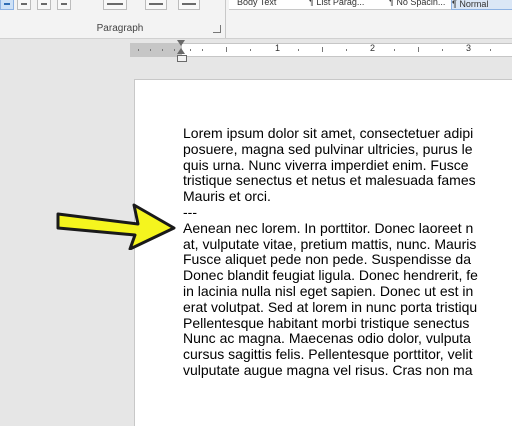 The width and height of the screenshot is (512, 426). I want to click on yellow-arrow-icon, so click(116, 226).